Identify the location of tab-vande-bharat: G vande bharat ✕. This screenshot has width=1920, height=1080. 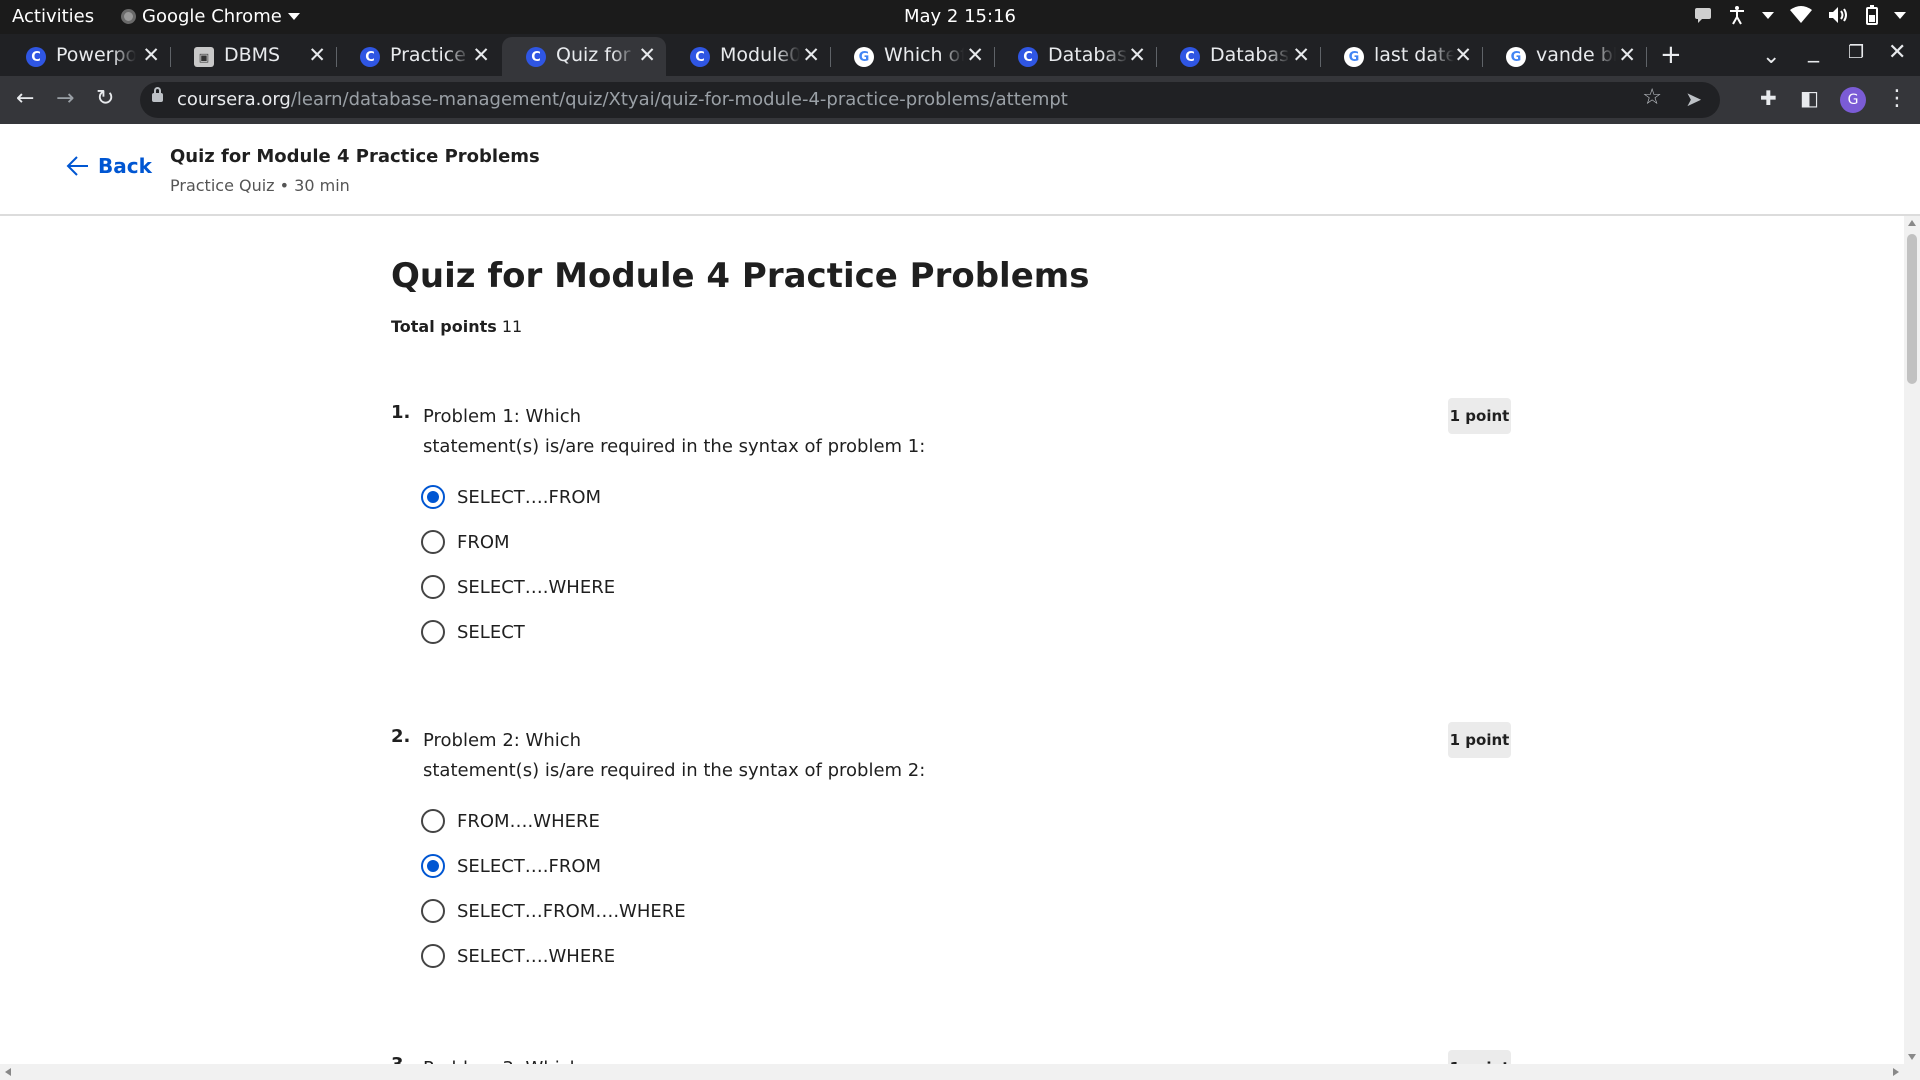
(1564, 56).